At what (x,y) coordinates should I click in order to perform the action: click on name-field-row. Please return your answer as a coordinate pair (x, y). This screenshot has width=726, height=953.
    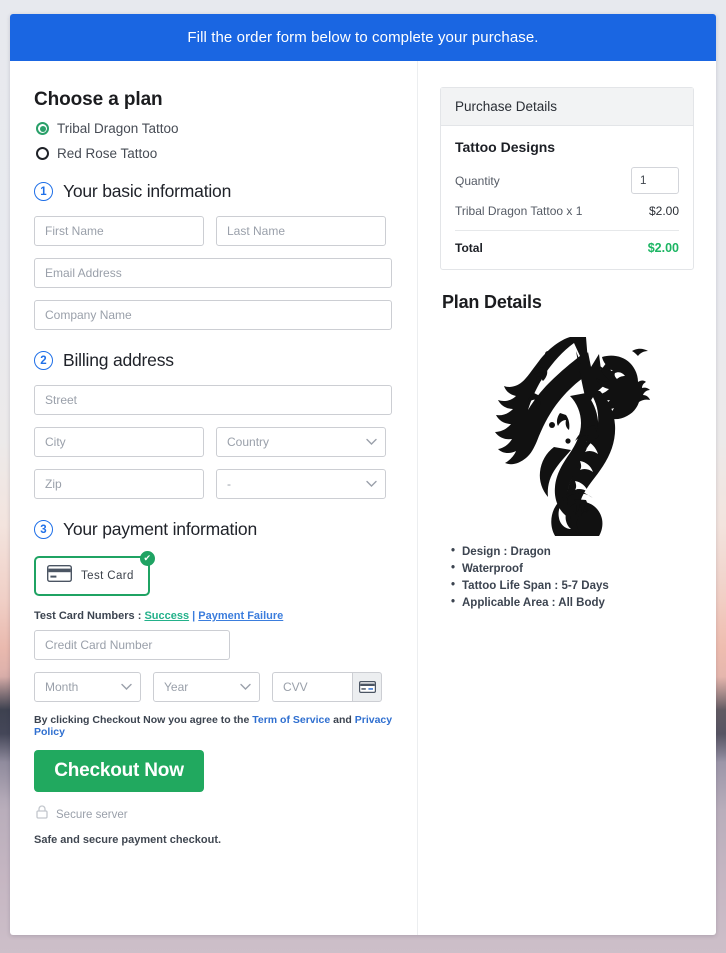
    Looking at the image, I should click on (217, 231).